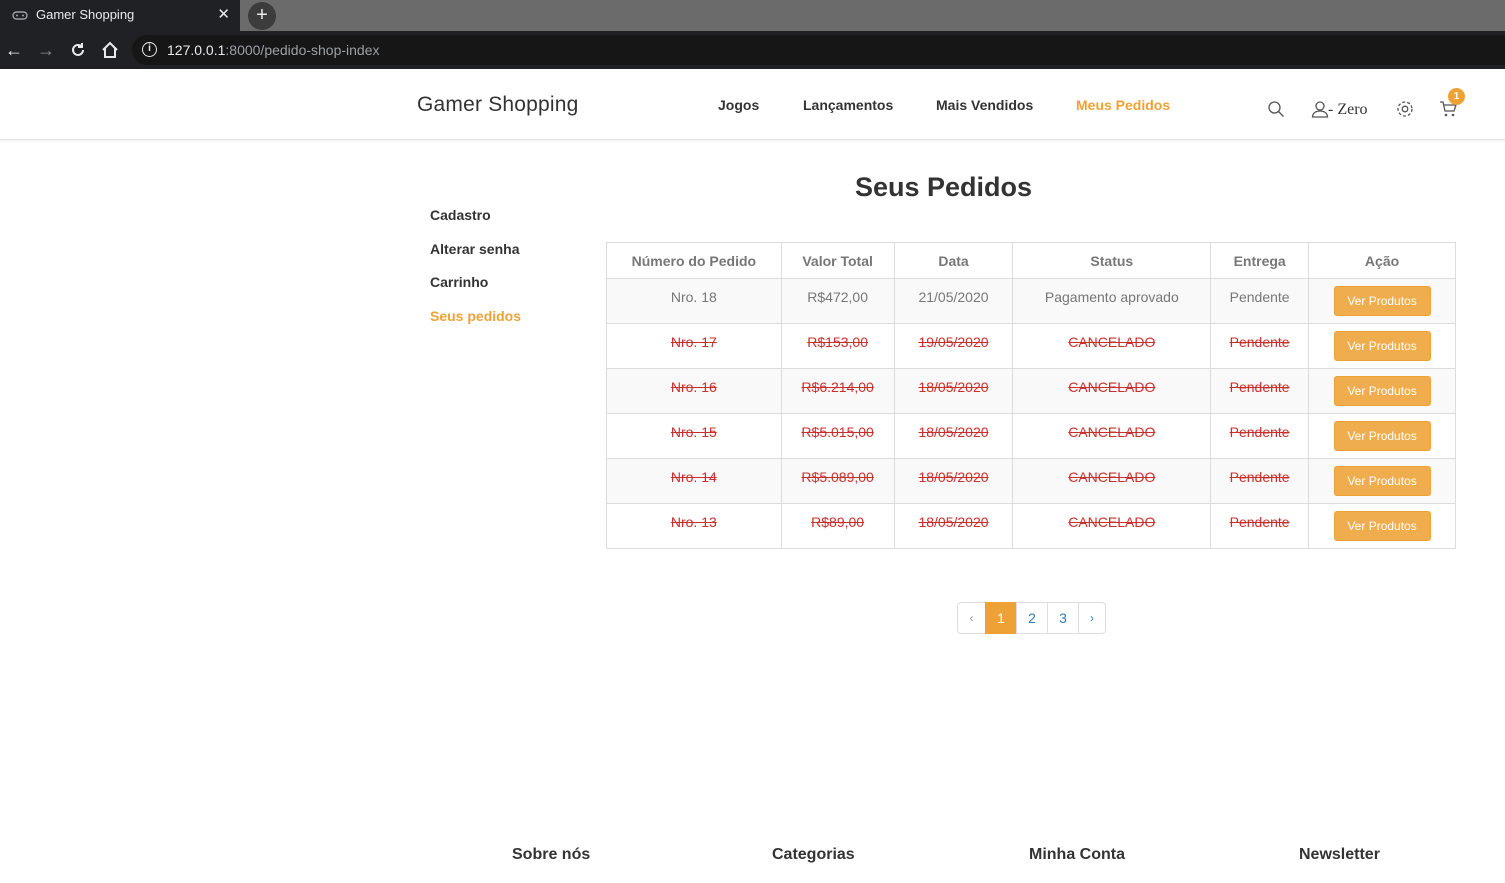  I want to click on new-tab-button: +, so click(262, 16).